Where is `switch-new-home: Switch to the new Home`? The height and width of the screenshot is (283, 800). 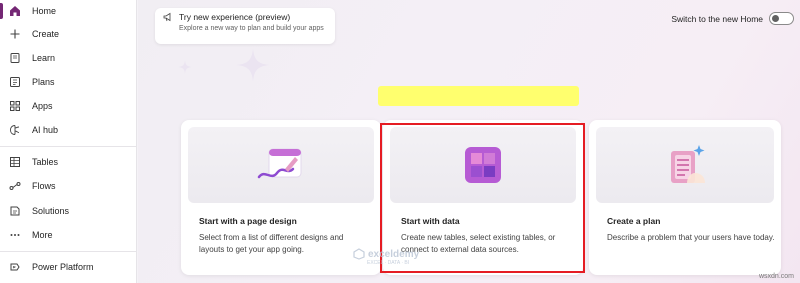
switch-new-home: Switch to the new Home is located at coordinates (732, 18).